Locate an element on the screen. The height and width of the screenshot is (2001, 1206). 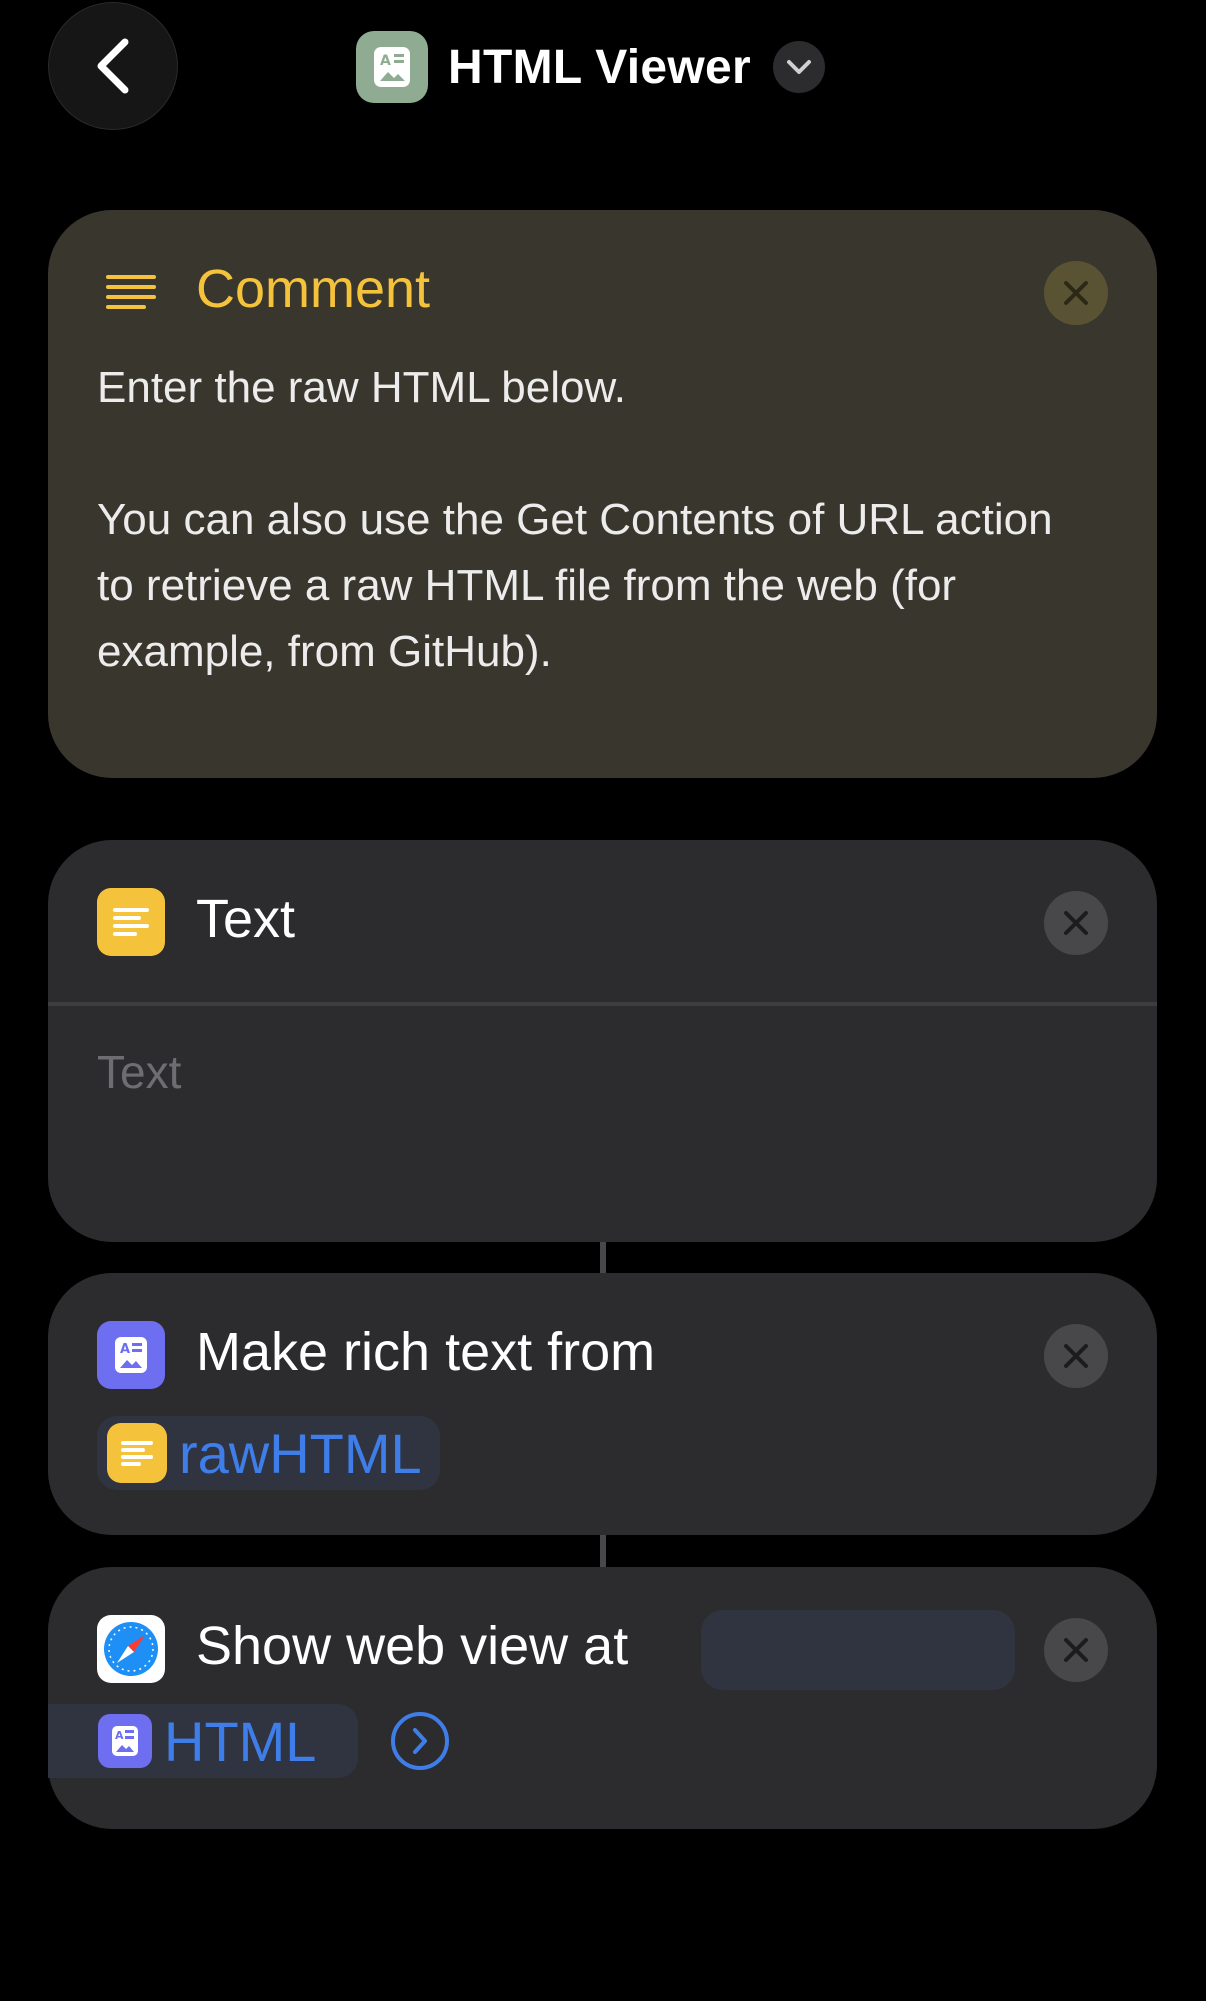
remove-text-action-button is located at coordinates (1076, 923).